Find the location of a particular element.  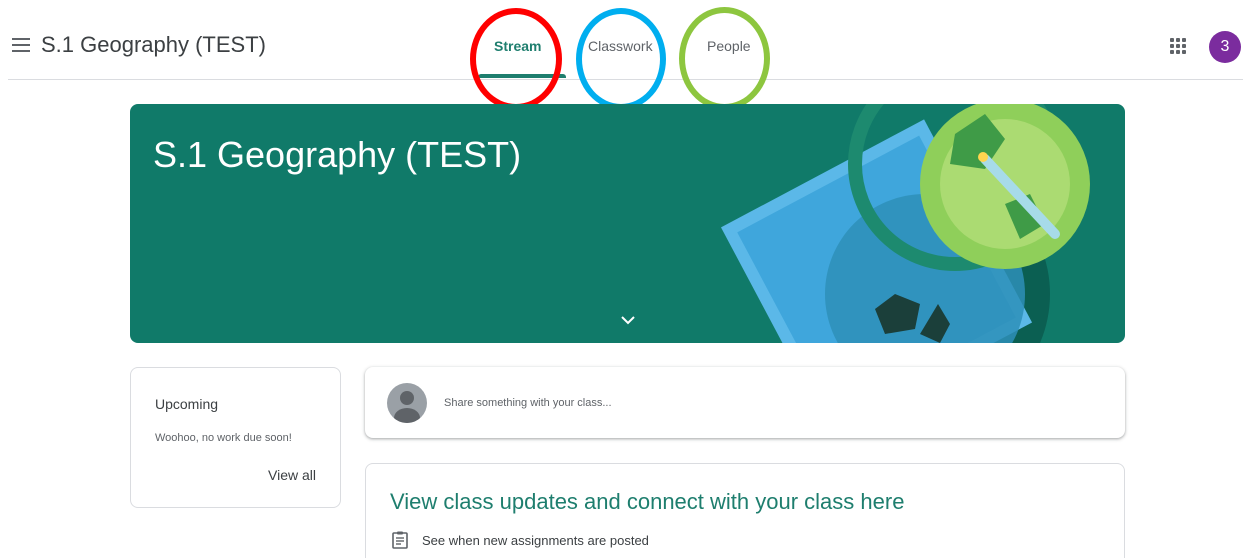

upcoming-title: Upcoming is located at coordinates (187, 404).